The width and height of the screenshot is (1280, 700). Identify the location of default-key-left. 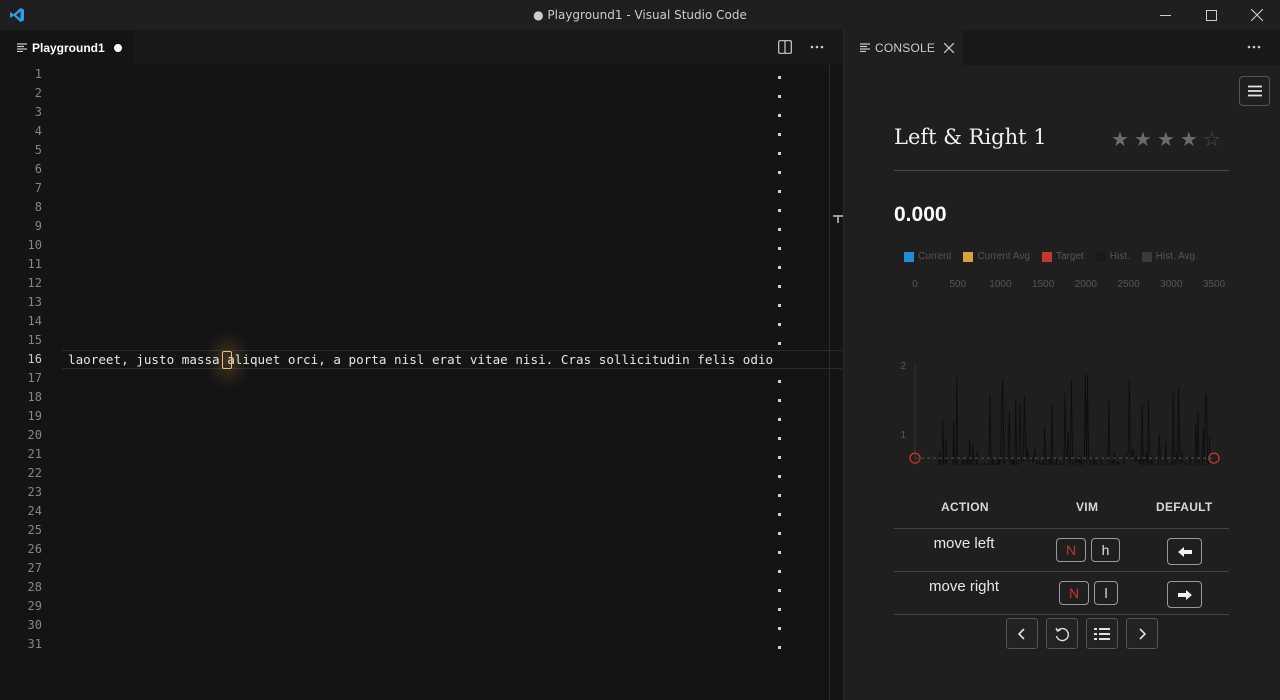
(1184, 551).